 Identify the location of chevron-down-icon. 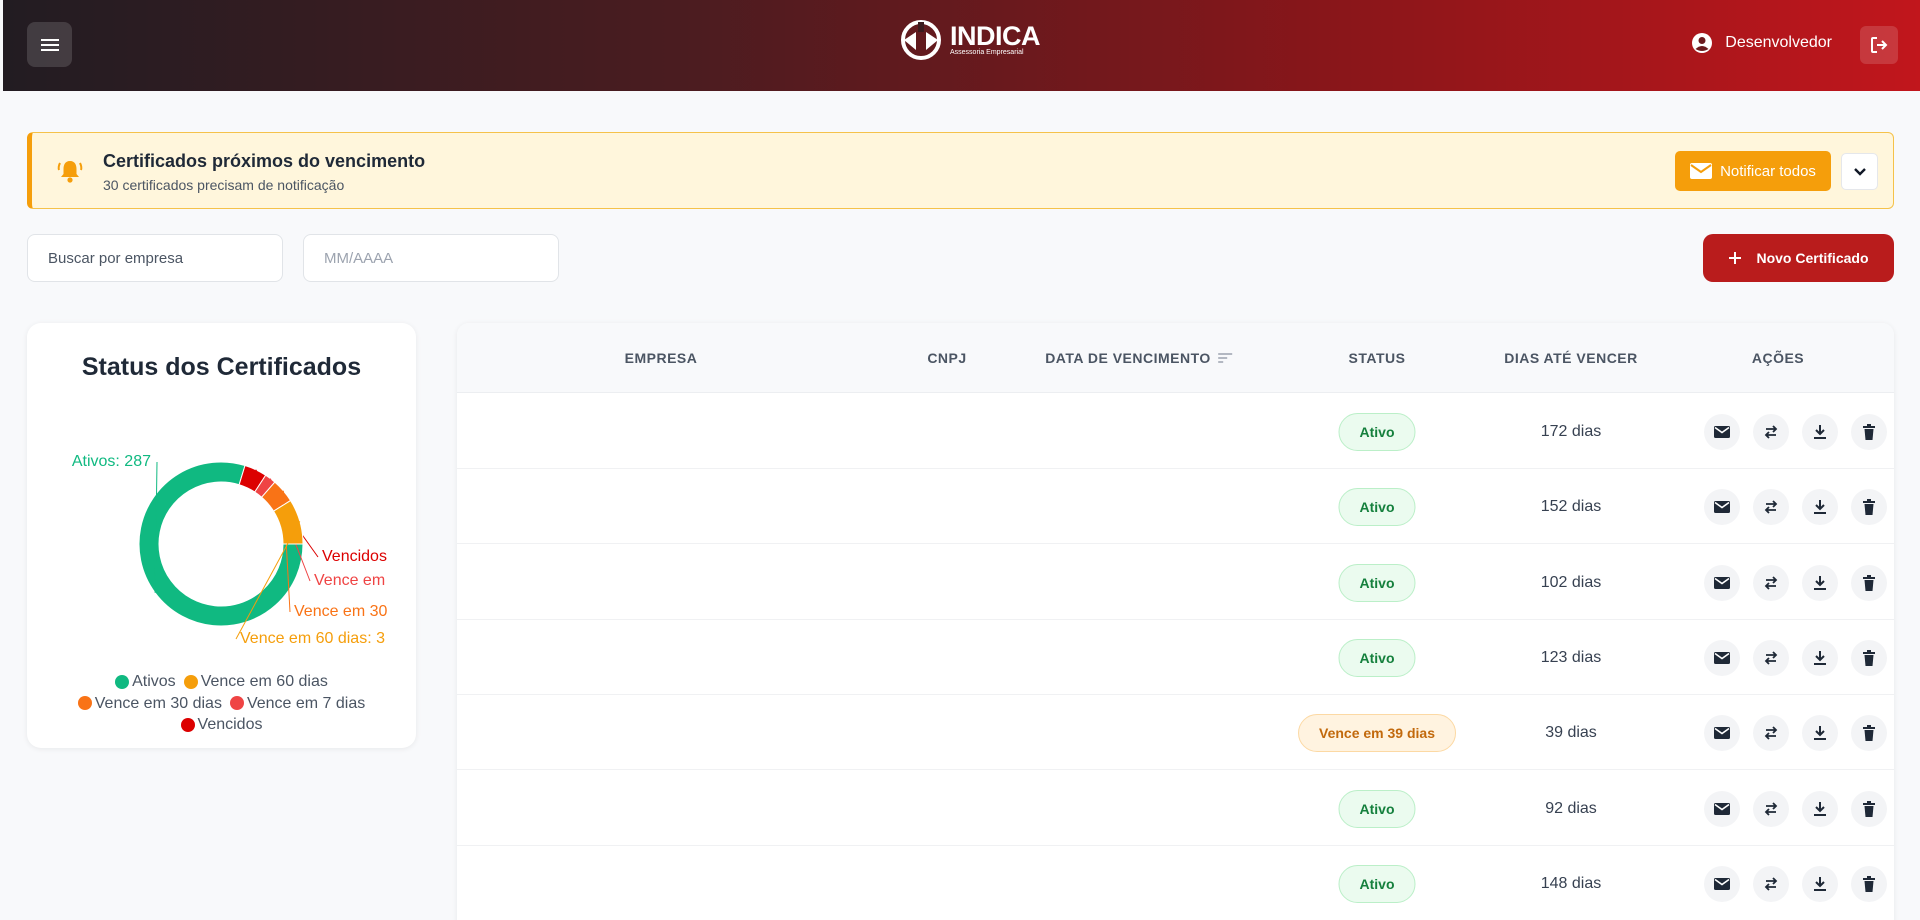
(1859, 171).